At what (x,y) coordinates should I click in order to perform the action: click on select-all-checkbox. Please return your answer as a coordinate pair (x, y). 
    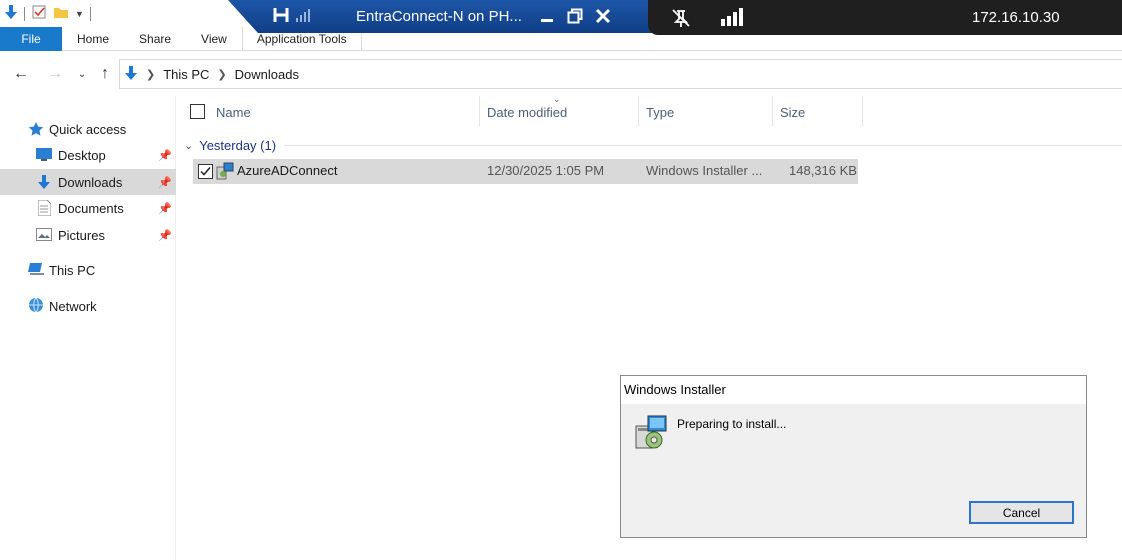
    Looking at the image, I should click on (197, 111).